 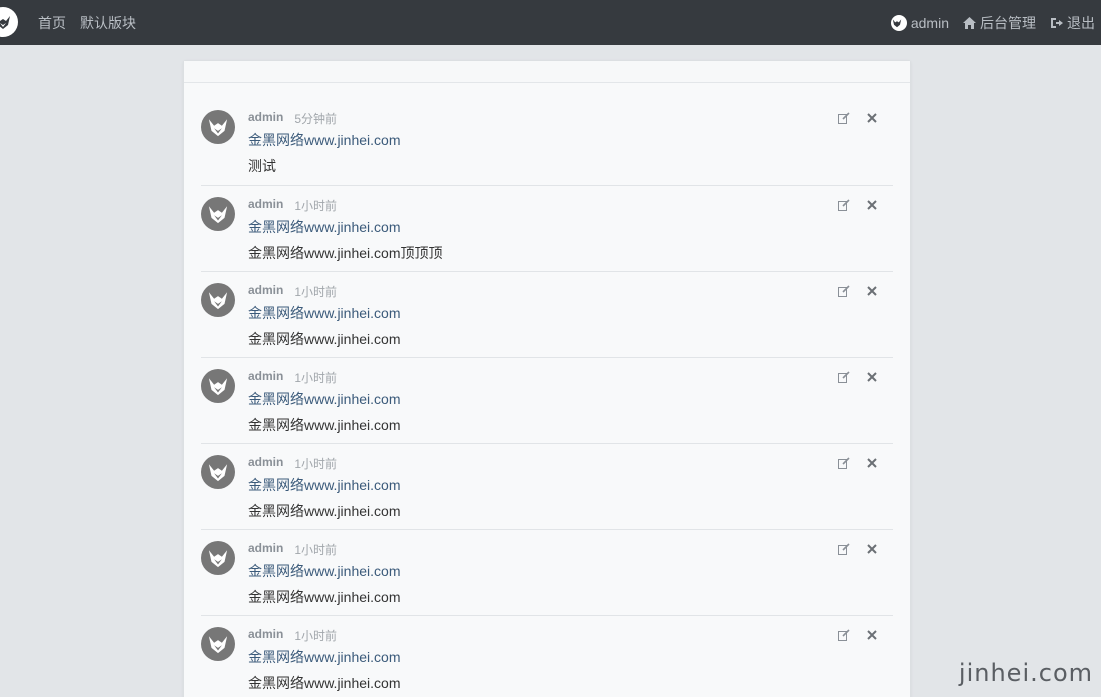 What do you see at coordinates (52, 23) in the screenshot?
I see `nav-home-link: 首页` at bounding box center [52, 23].